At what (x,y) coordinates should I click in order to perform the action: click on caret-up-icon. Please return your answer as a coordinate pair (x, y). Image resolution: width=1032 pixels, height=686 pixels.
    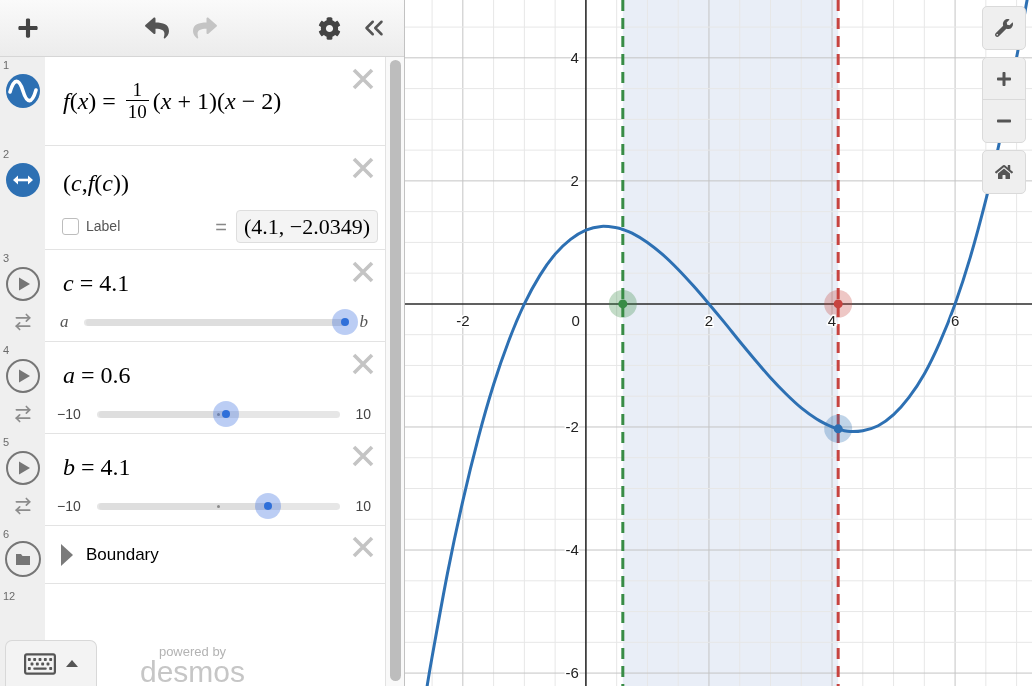
    Looking at the image, I should click on (72, 663).